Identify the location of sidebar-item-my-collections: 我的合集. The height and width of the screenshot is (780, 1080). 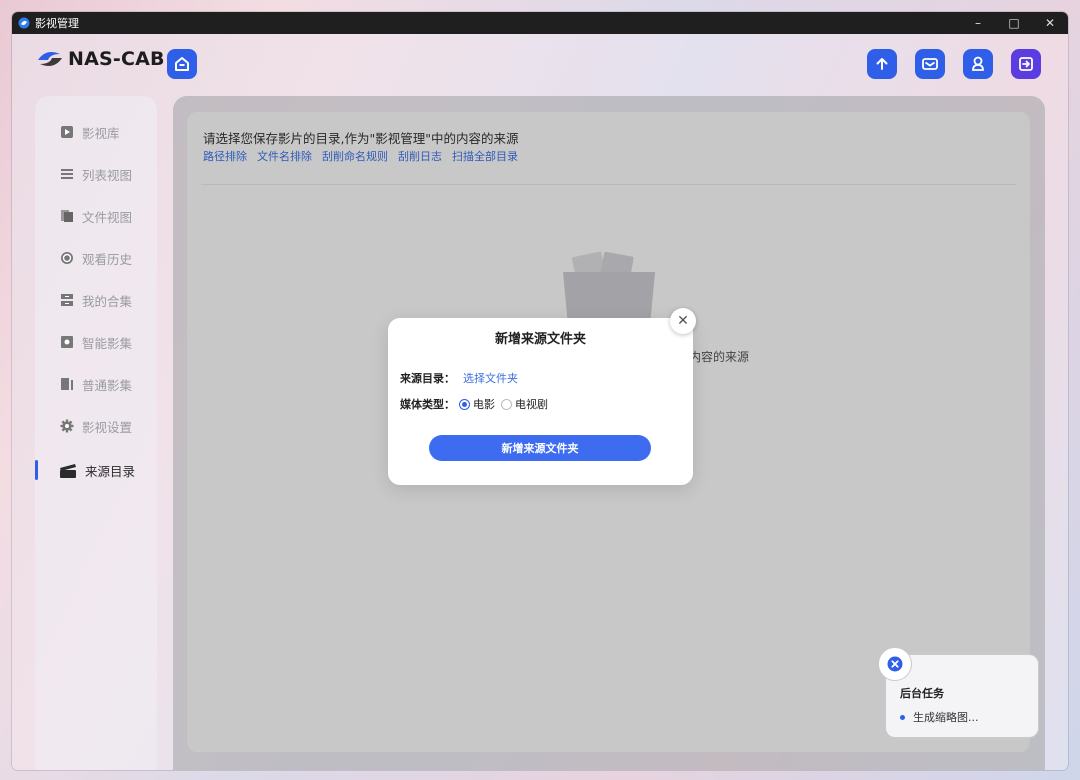
(95, 300).